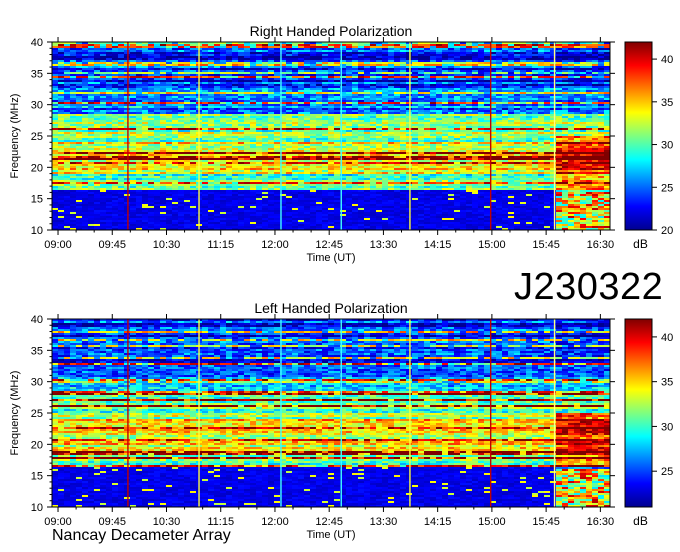 This screenshot has height=552, width=680. I want to click on chart-title: Right Handed Polarization, so click(331, 31).